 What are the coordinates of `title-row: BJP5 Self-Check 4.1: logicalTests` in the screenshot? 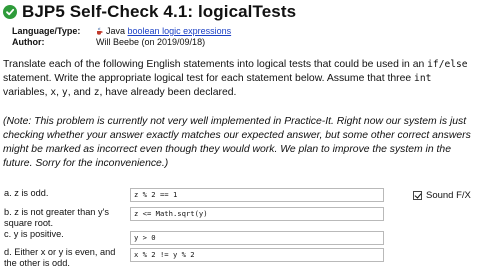 It's located at (149, 12).